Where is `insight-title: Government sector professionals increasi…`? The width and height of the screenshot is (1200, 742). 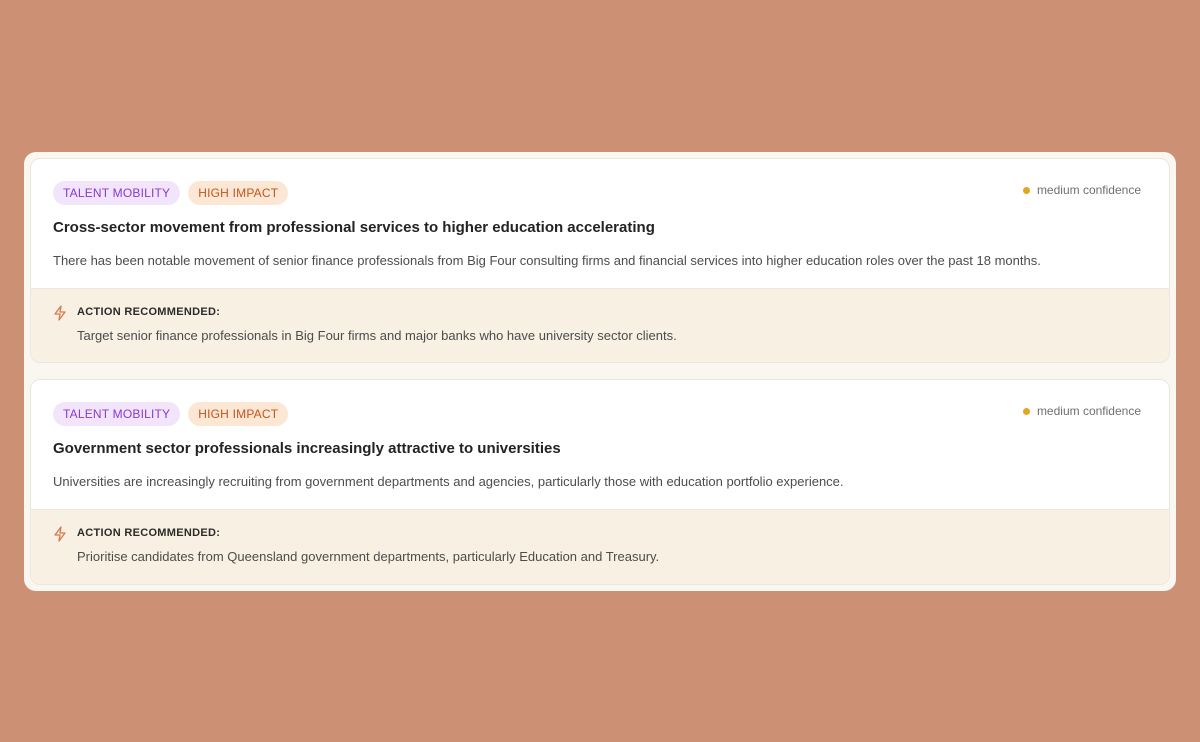 insight-title: Government sector professionals increasi… is located at coordinates (307, 448).